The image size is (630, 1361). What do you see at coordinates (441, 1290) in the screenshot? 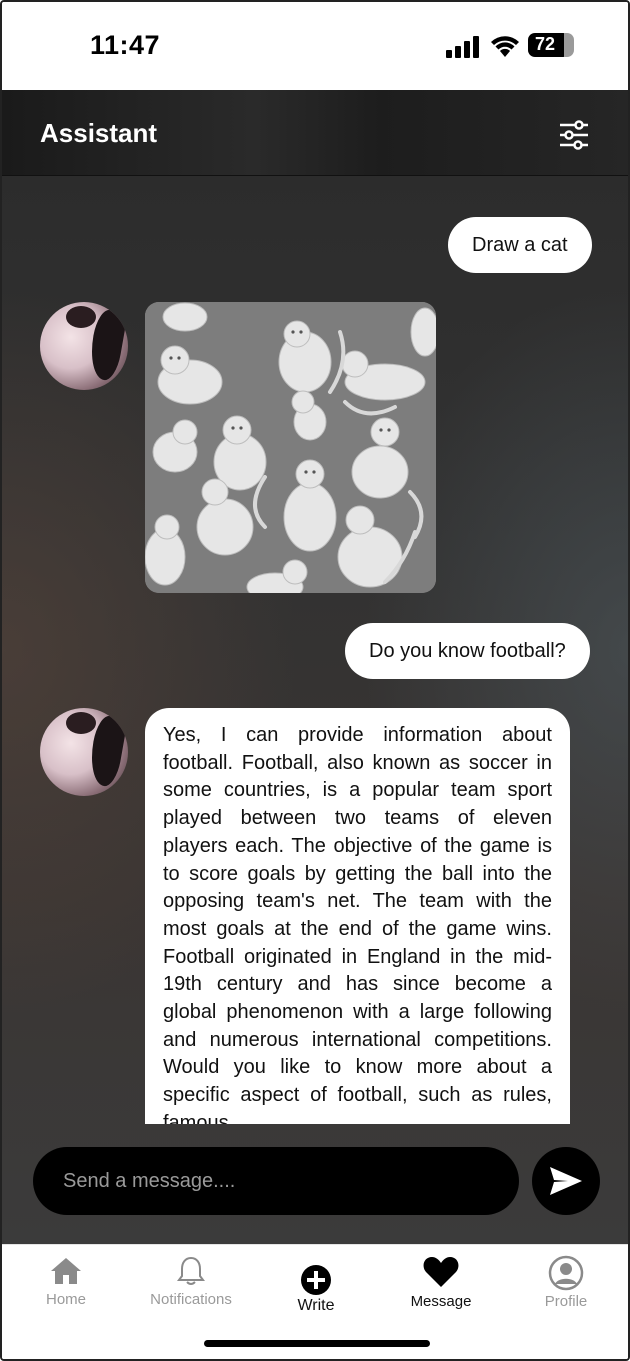
I see `nav-message: Message` at bounding box center [441, 1290].